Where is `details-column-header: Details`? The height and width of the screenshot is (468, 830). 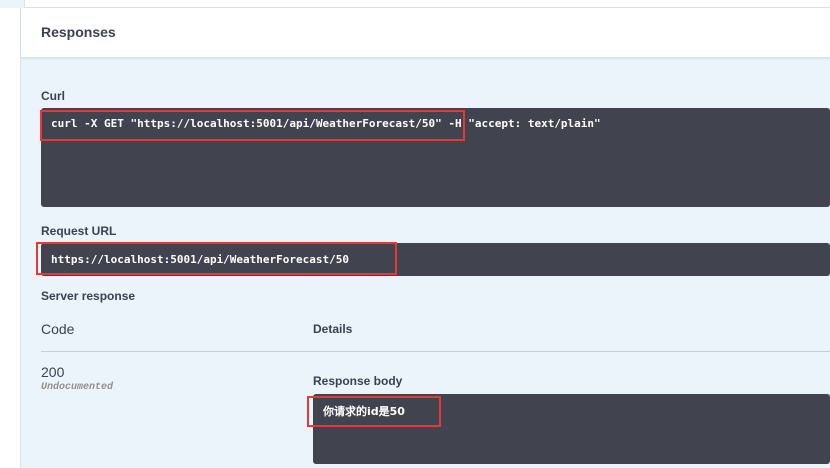 details-column-header: Details is located at coordinates (333, 329).